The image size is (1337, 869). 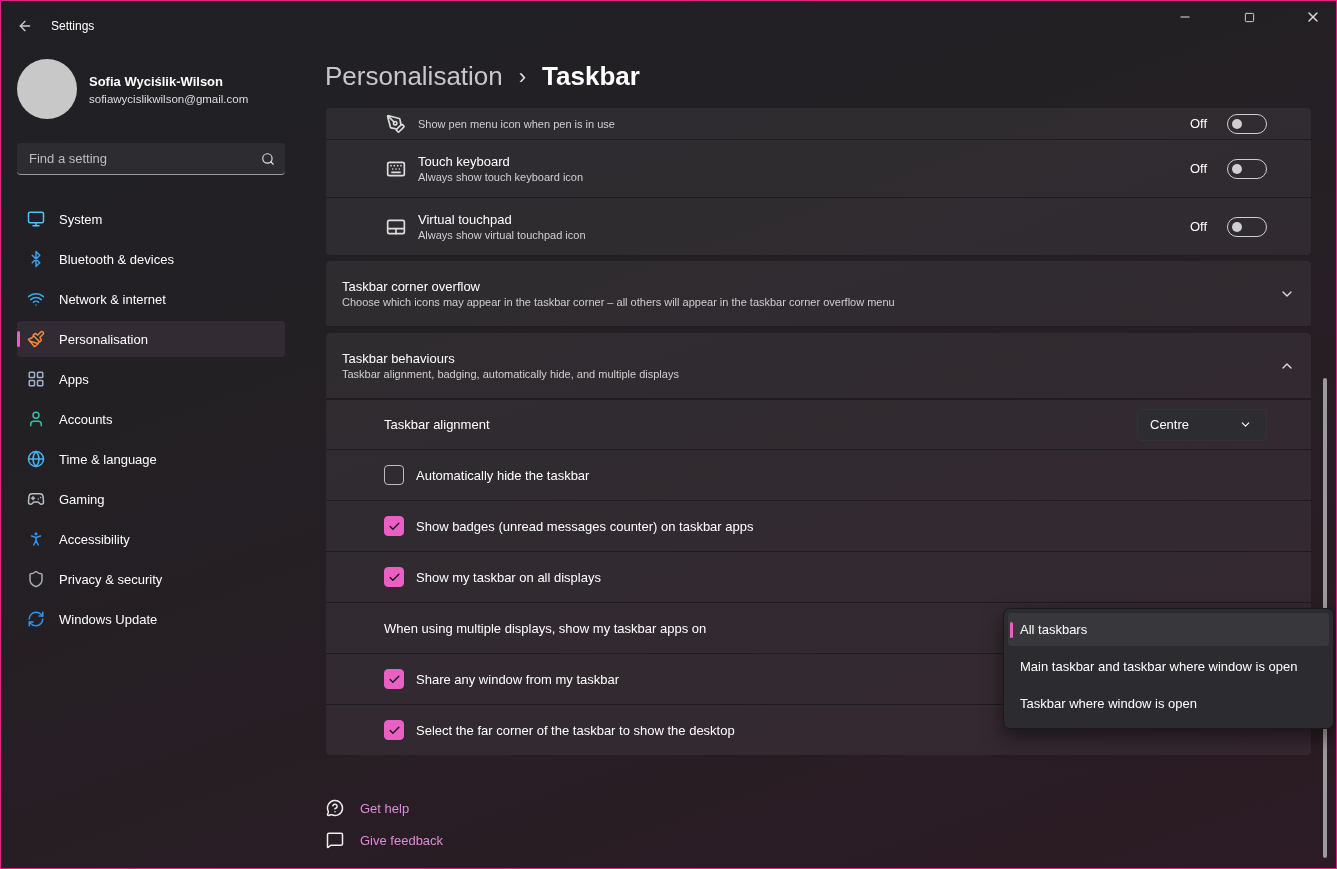 What do you see at coordinates (402, 840) in the screenshot?
I see `help-link: Give feedback` at bounding box center [402, 840].